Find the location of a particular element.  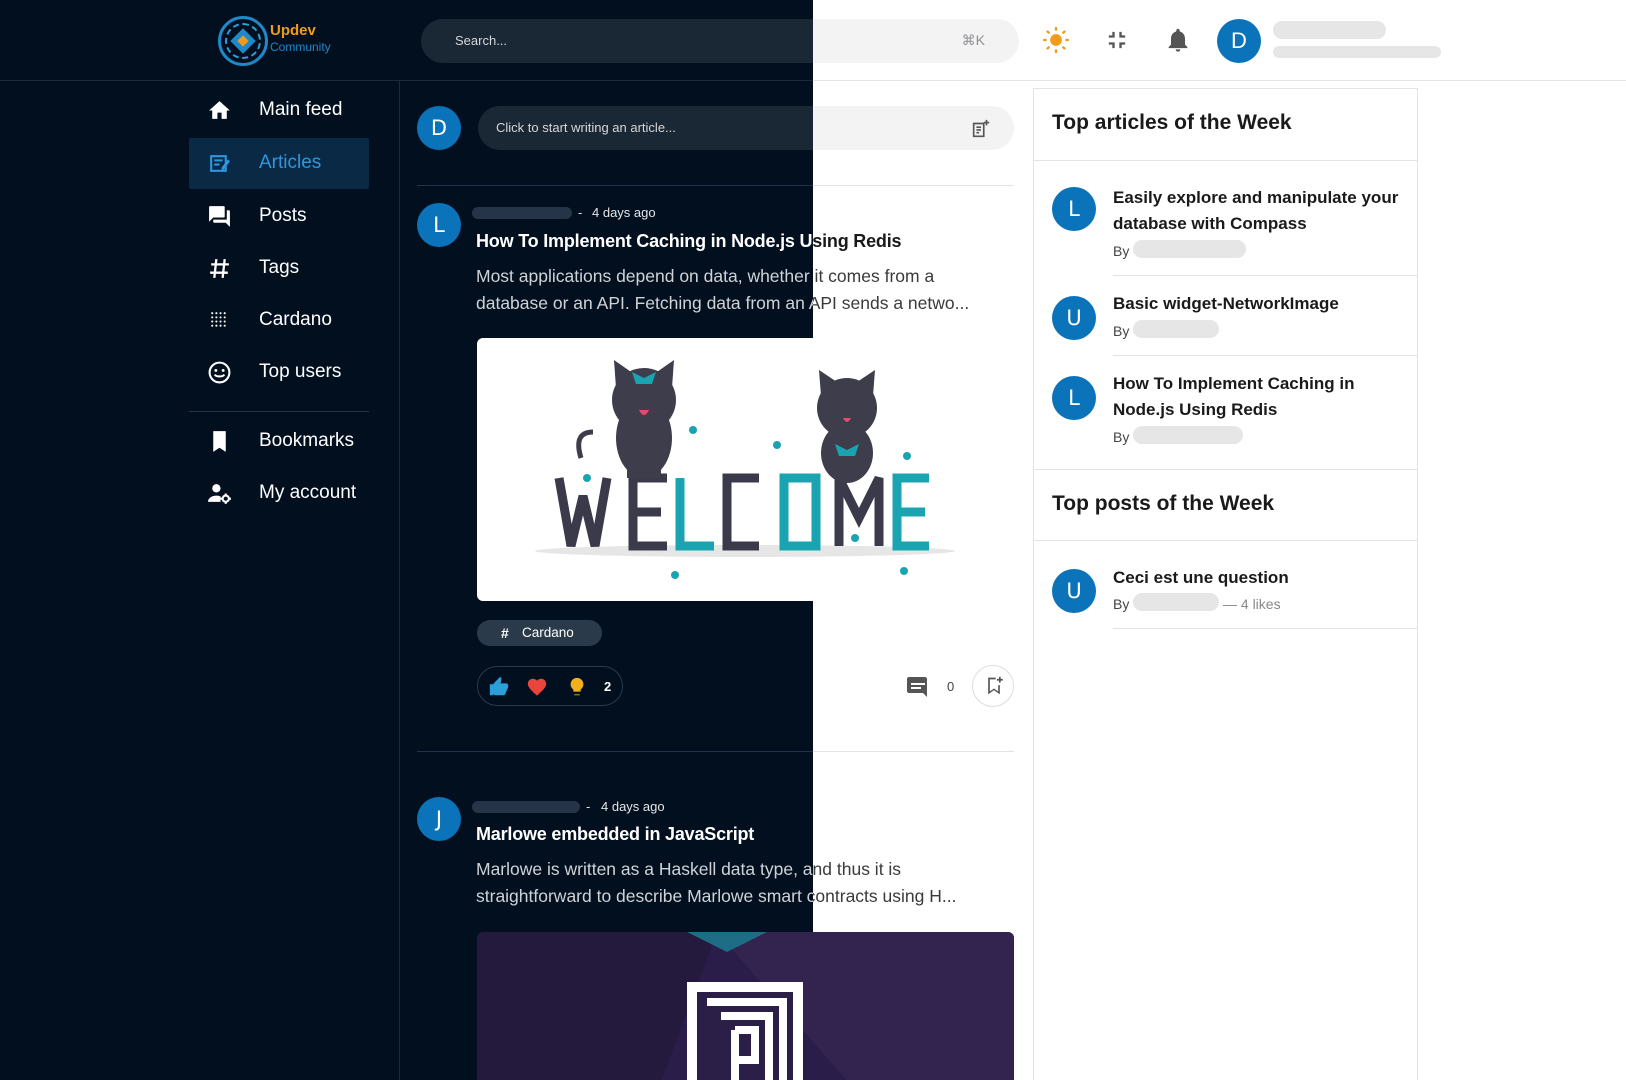

heart-icon is located at coordinates (537, 687).